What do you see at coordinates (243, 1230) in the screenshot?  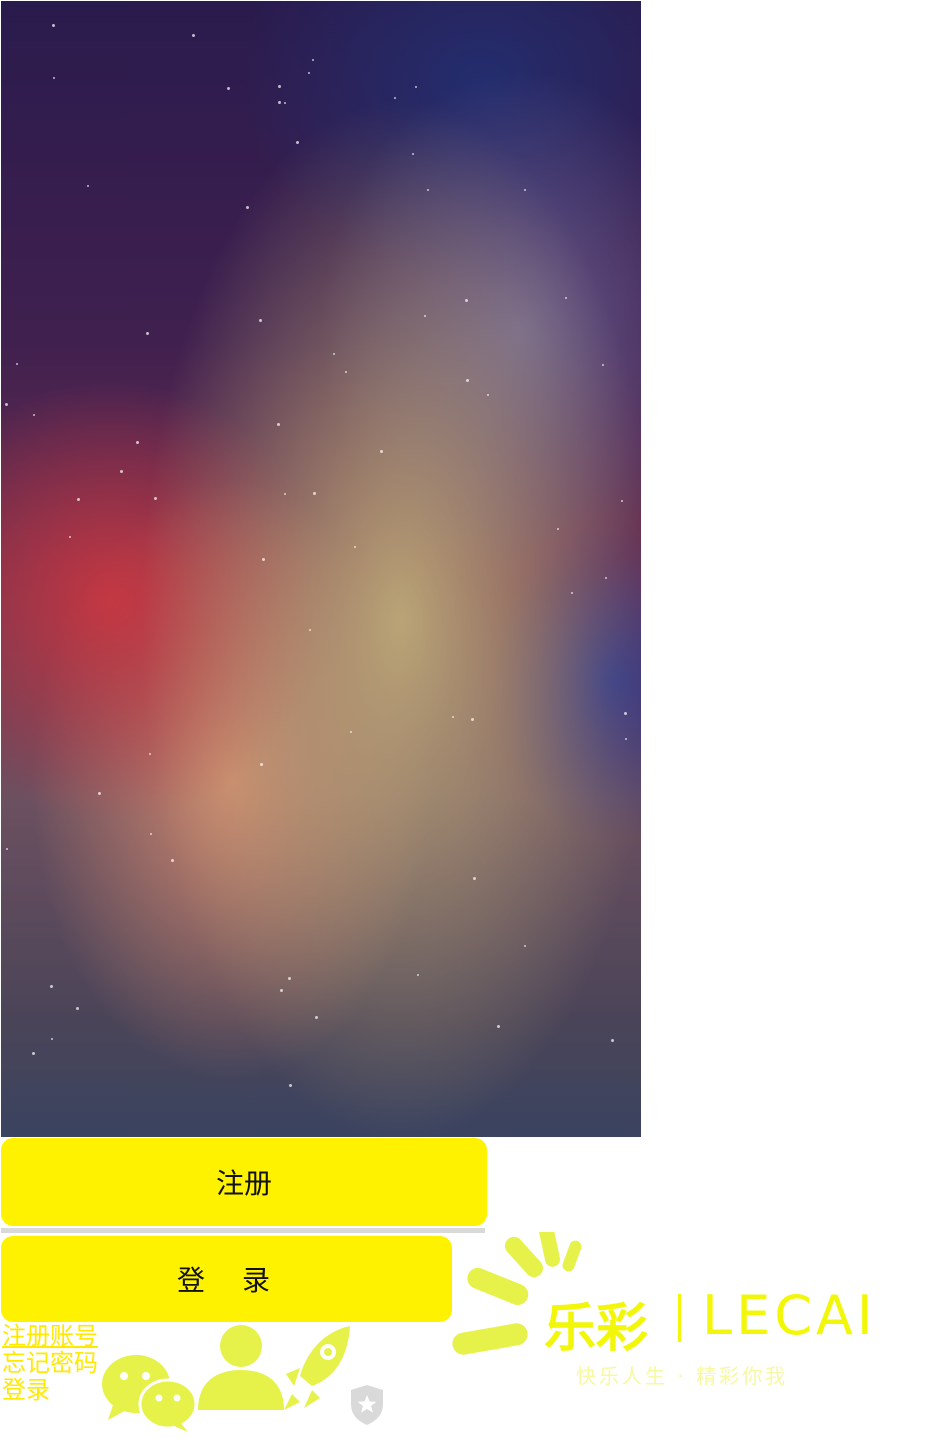 I see `button-divider` at bounding box center [243, 1230].